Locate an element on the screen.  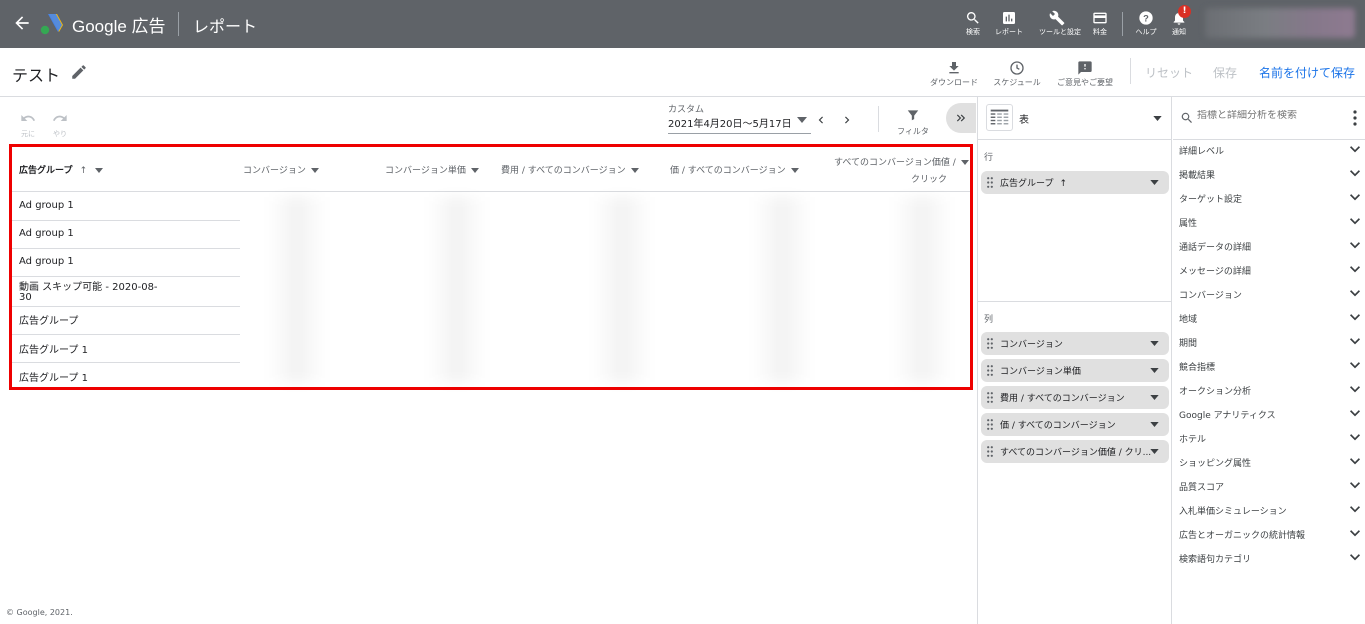
category-item: 通話データの詳細 is located at coordinates (1269, 247).